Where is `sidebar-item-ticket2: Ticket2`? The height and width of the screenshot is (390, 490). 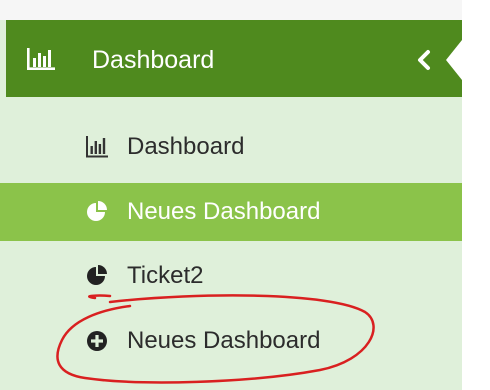 sidebar-item-ticket2: Ticket2 is located at coordinates (231, 276).